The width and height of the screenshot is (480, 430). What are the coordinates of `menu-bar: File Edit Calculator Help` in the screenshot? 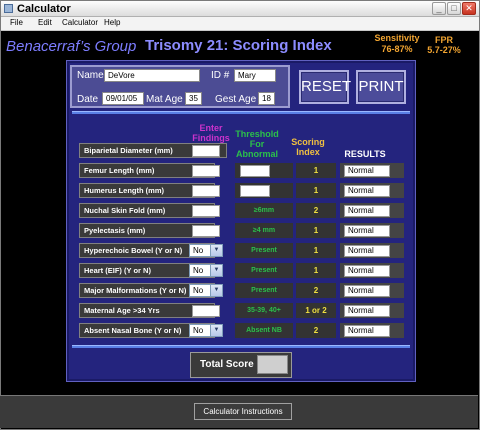 It's located at (240, 24).